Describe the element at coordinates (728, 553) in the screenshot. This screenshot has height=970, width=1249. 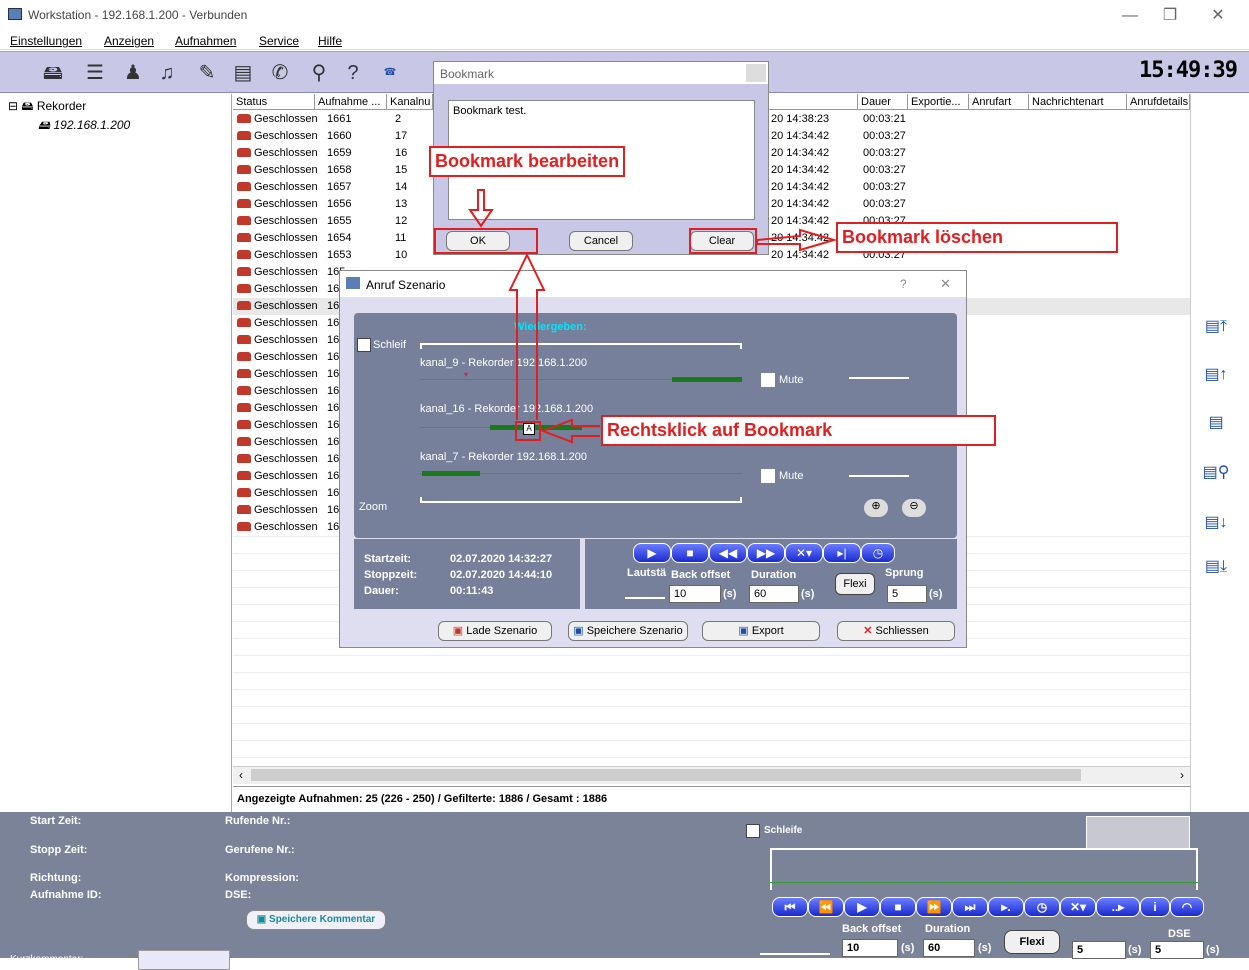
I see `scenario-rewind-button: ◀◀` at that location.